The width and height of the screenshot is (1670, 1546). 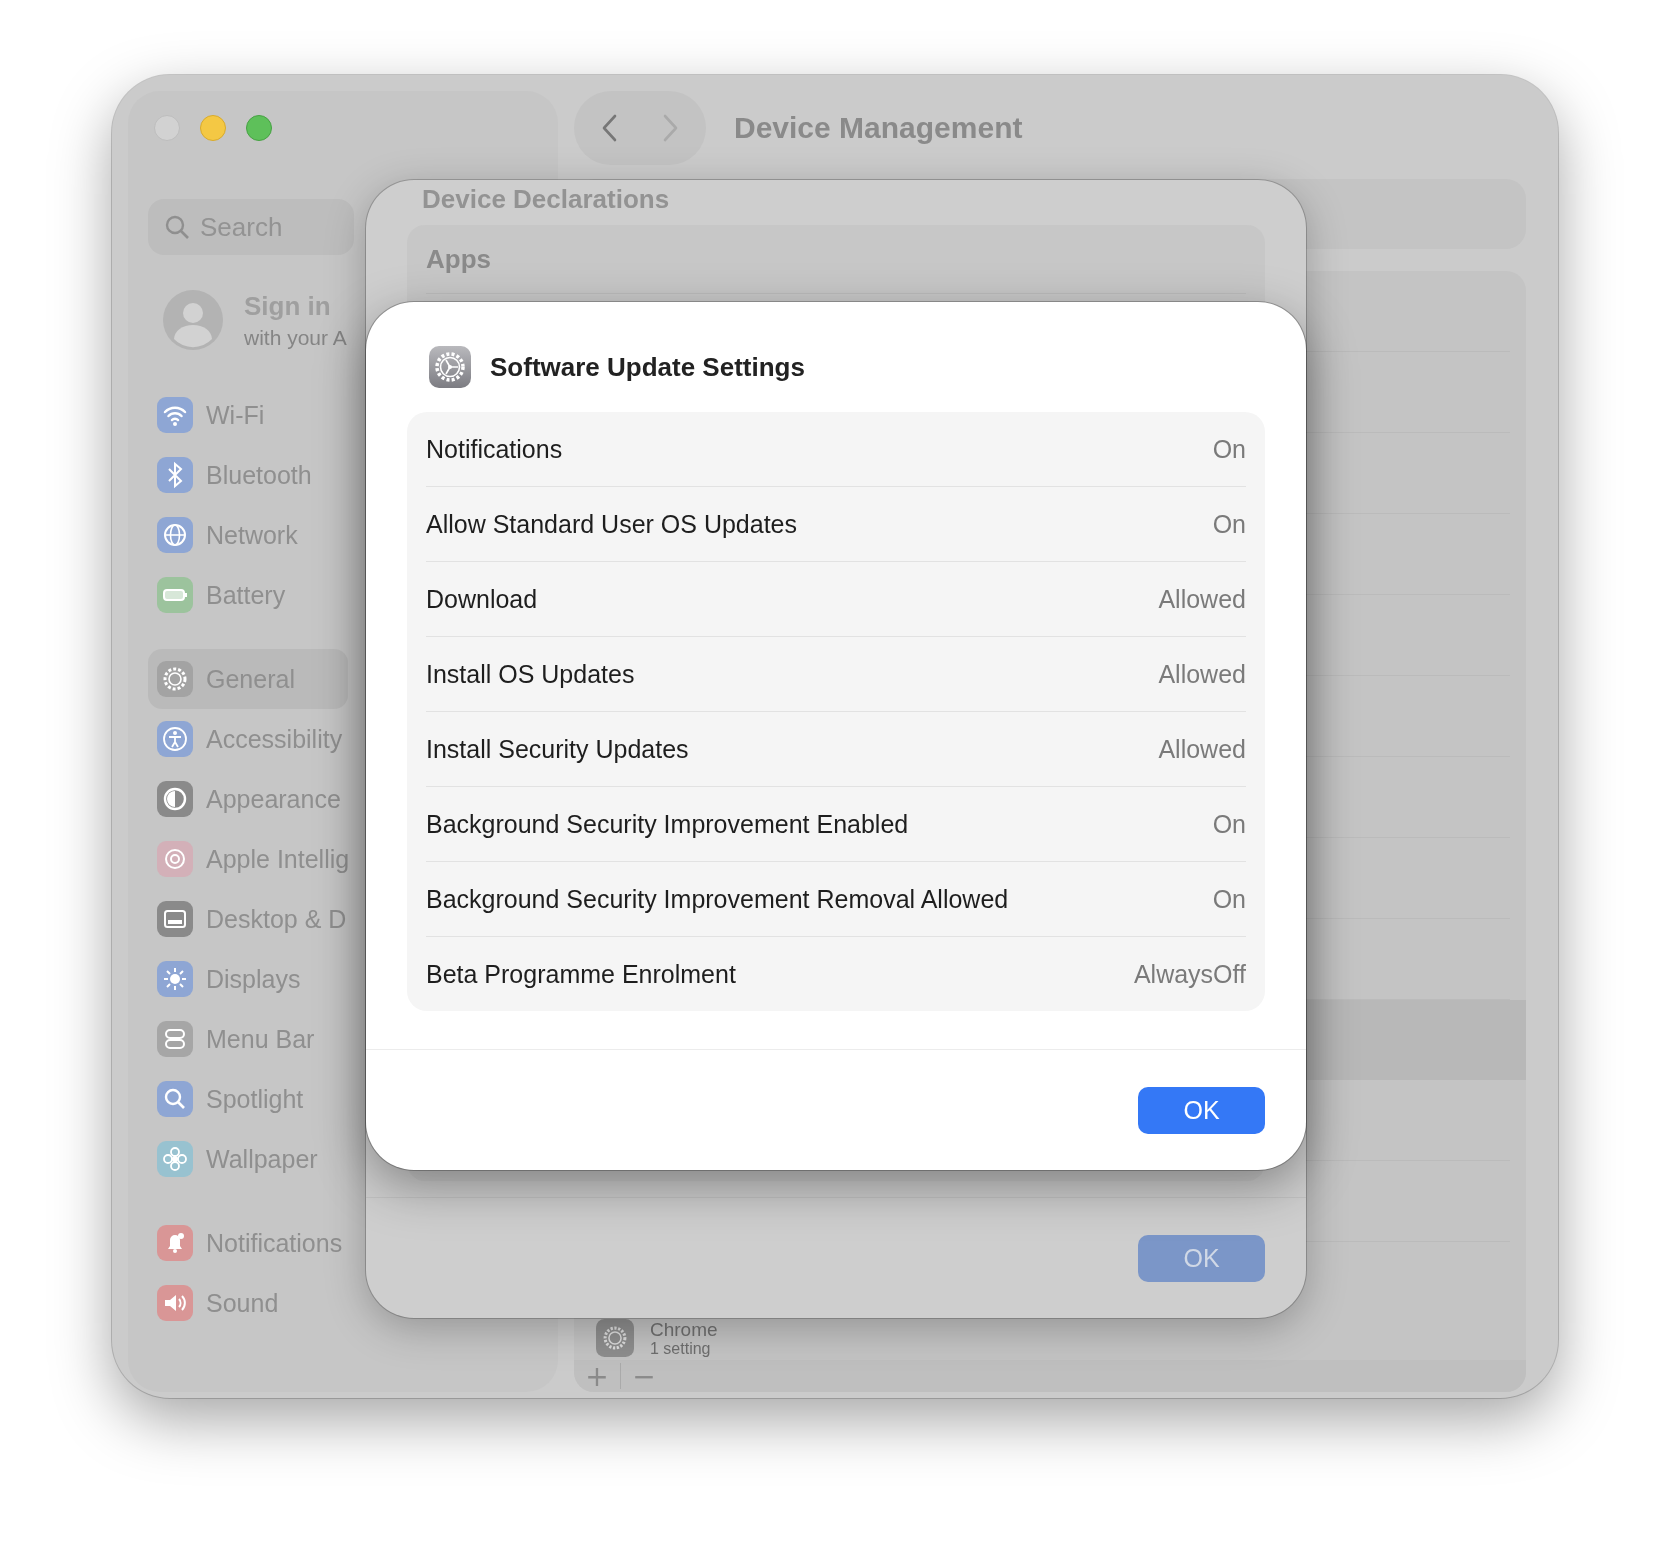 What do you see at coordinates (609, 128) in the screenshot?
I see `chevron-left-icon` at bounding box center [609, 128].